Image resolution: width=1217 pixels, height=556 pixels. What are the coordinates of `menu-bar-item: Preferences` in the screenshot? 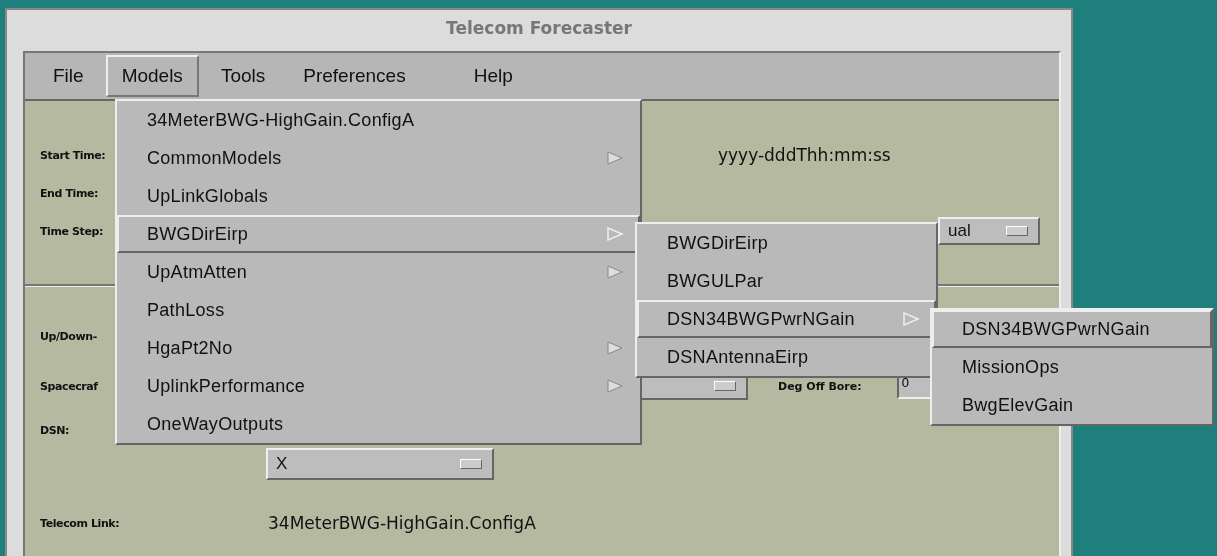 It's located at (354, 76).